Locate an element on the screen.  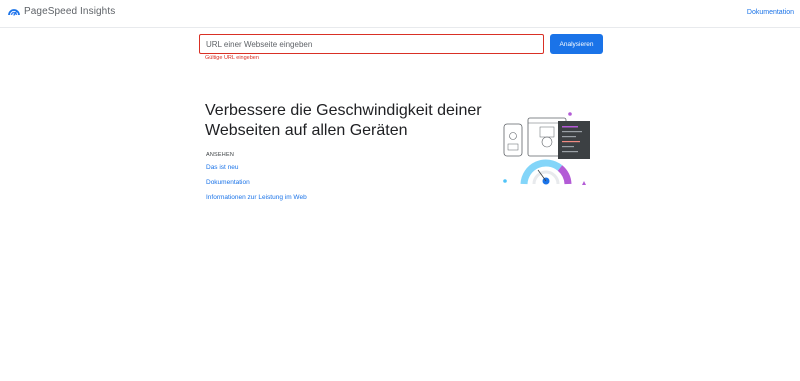
pagespeed-logo-icon is located at coordinates (14, 12).